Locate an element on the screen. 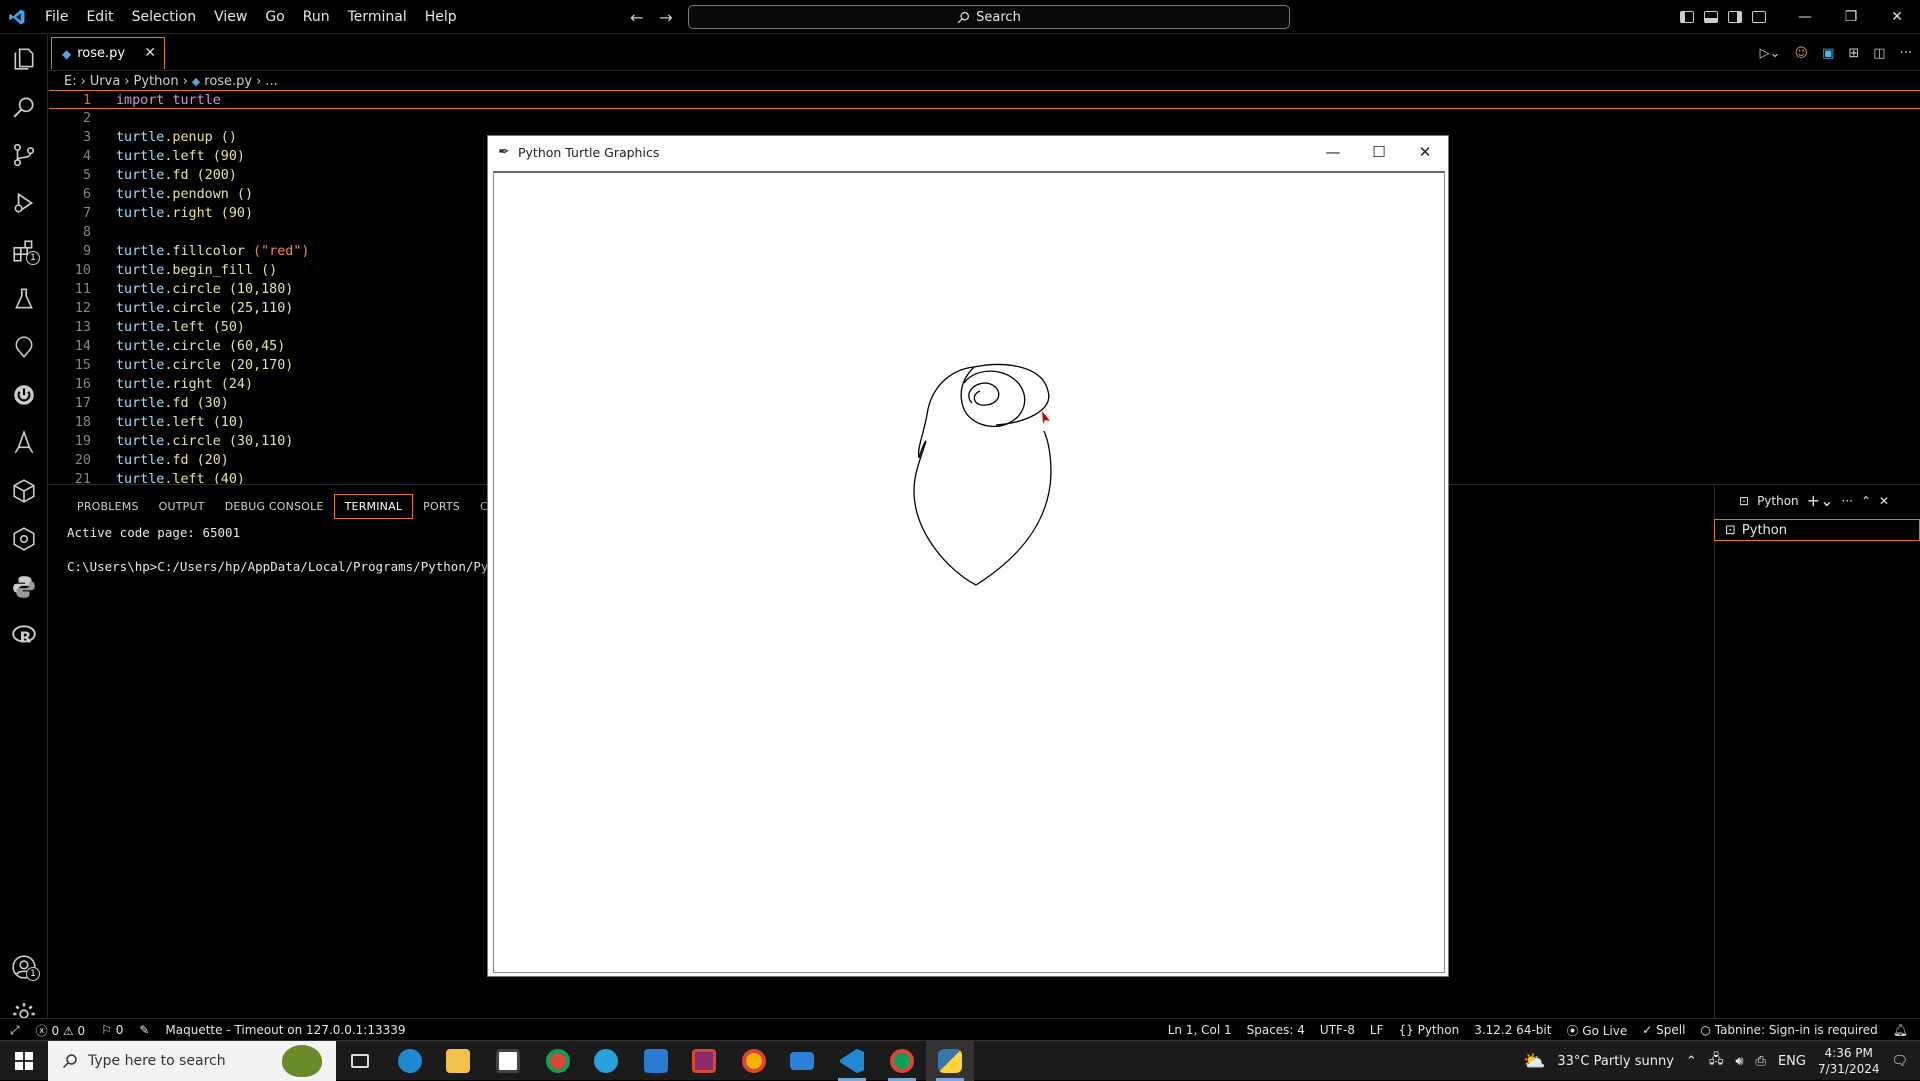 The image size is (1920, 1081). terminal-list-item: ⊡ Python is located at coordinates (1817, 530).